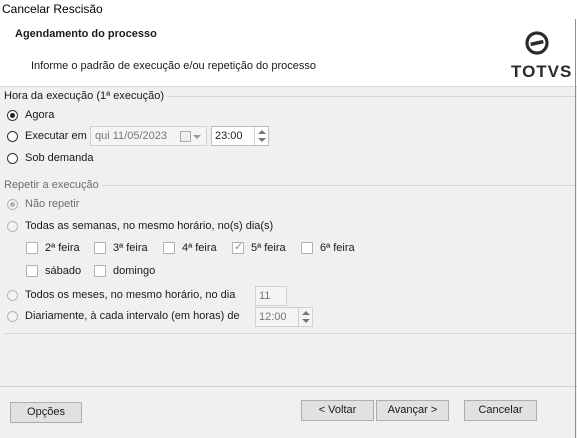 This screenshot has height=438, width=577. Describe the element at coordinates (12, 204) in the screenshot. I see `radio-nao-repetir` at that location.